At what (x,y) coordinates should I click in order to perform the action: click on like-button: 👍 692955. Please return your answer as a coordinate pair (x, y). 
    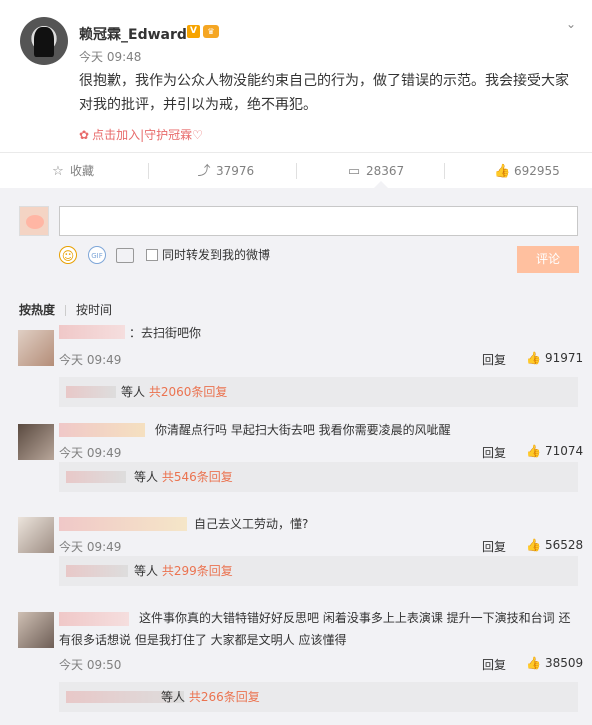
    Looking at the image, I should click on (527, 171).